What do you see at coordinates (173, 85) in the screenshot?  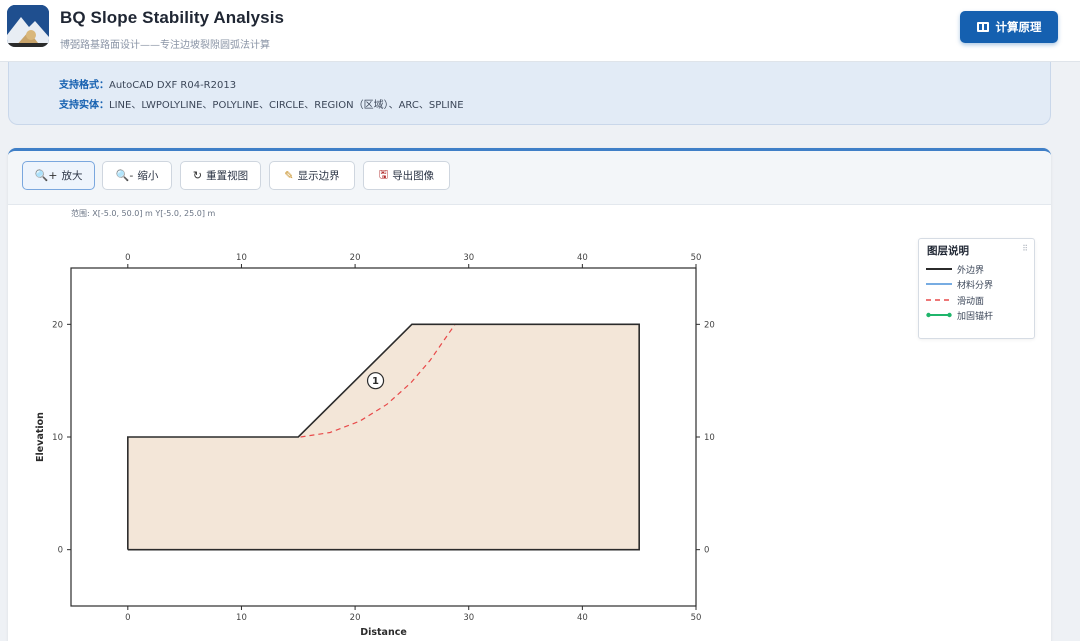 I see `formats-value: AutoCAD DXF R04-R2013` at bounding box center [173, 85].